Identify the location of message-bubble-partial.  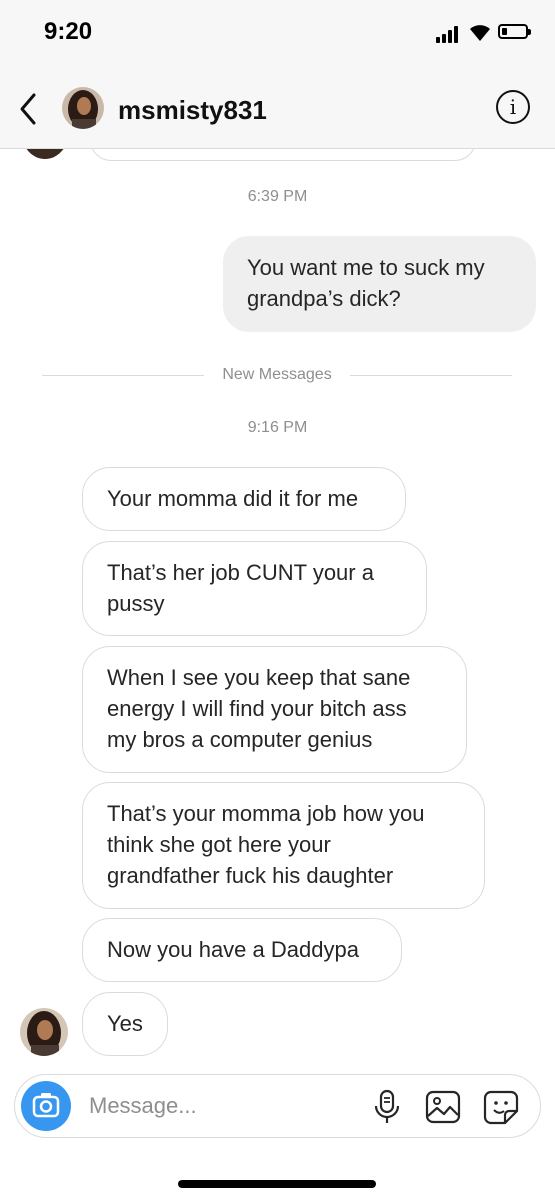
(283, 155).